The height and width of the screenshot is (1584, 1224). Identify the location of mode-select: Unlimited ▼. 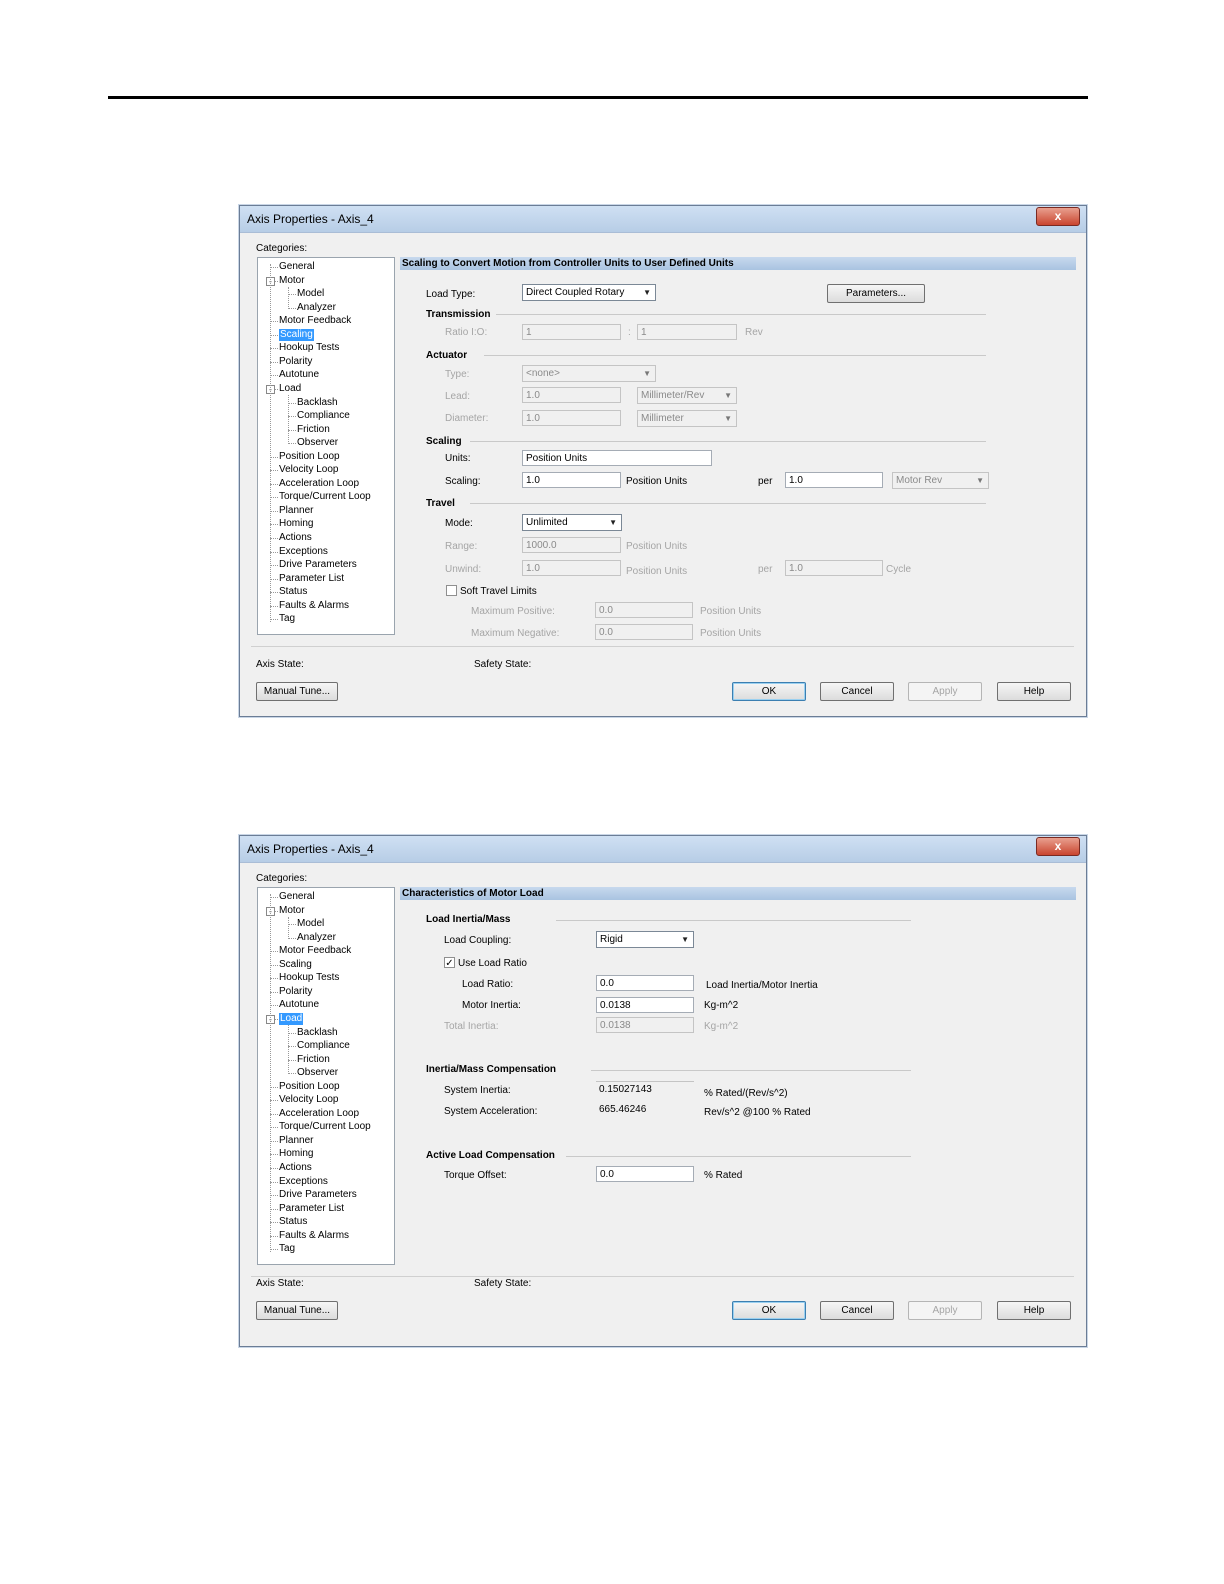
(572, 522).